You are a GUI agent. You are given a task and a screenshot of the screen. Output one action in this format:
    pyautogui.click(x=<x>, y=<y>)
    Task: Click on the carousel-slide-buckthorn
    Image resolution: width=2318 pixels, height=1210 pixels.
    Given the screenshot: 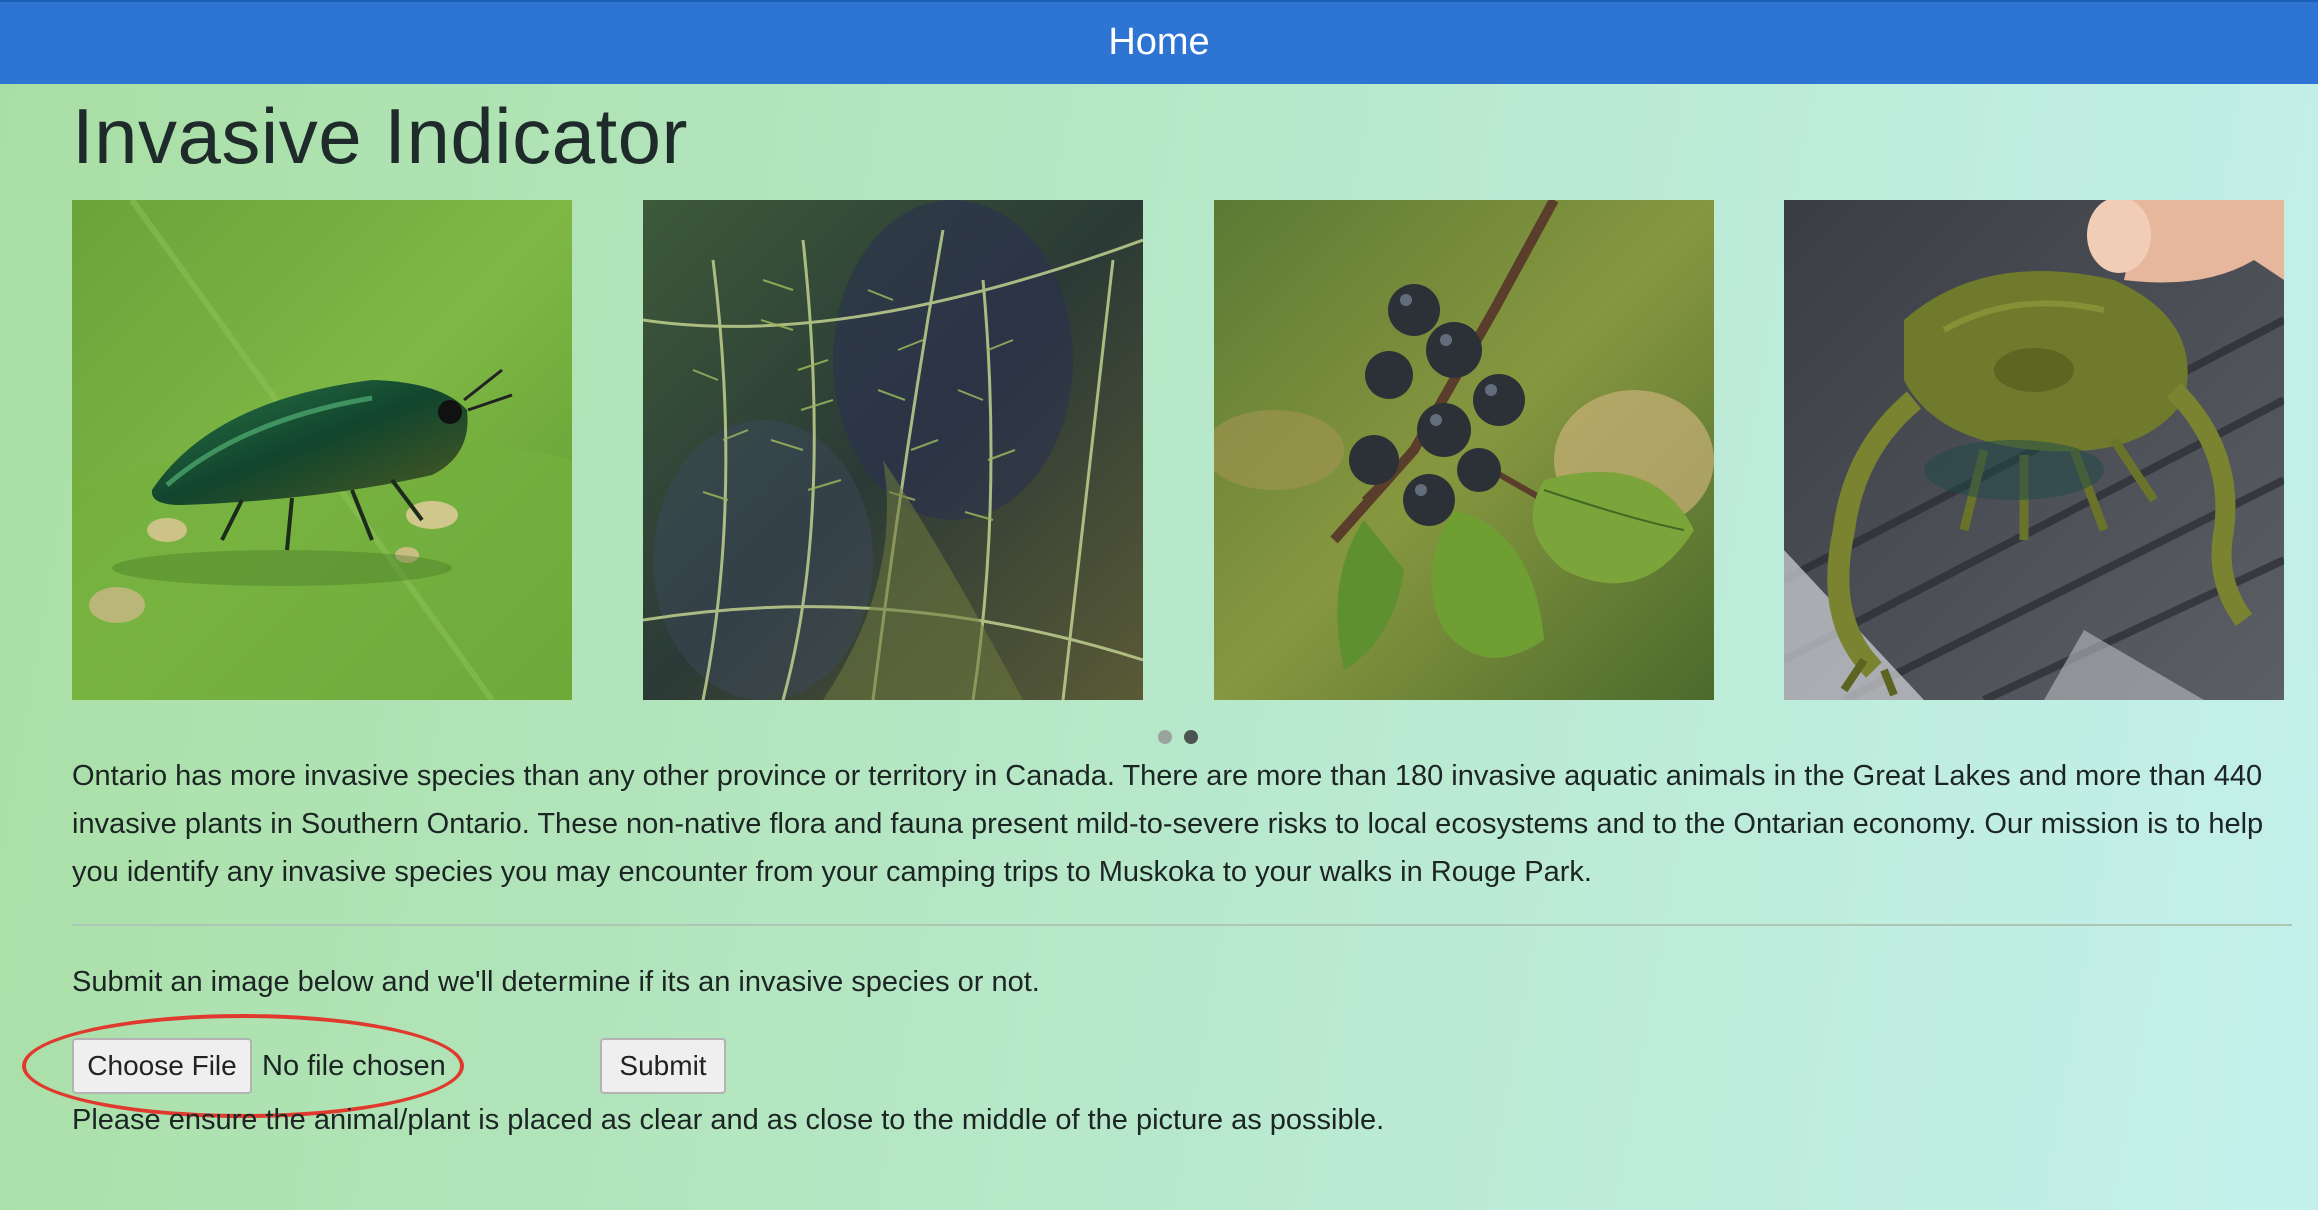 What is the action you would take?
    pyautogui.click(x=1464, y=450)
    